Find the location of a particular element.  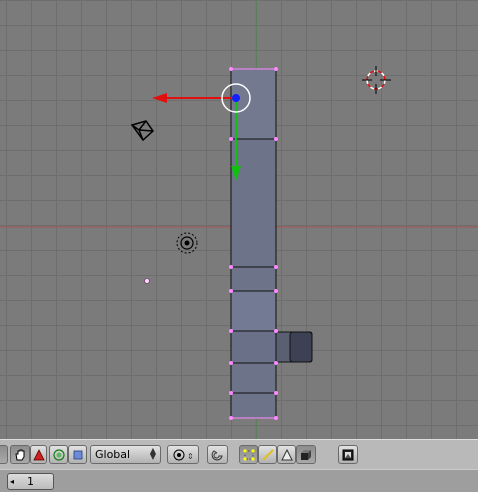

face-select-icon is located at coordinates (286, 454).